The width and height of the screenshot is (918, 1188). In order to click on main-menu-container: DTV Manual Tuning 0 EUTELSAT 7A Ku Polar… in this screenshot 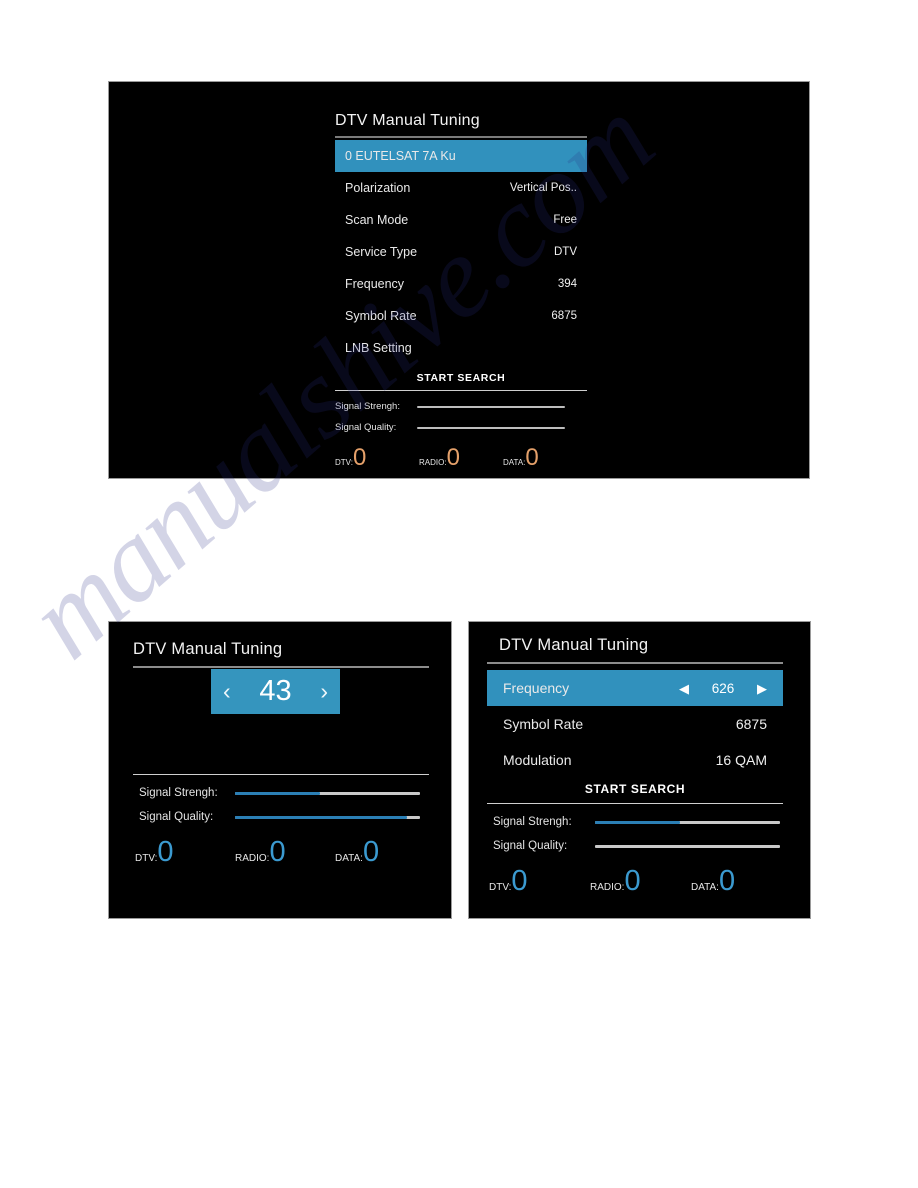, I will do `click(461, 290)`.